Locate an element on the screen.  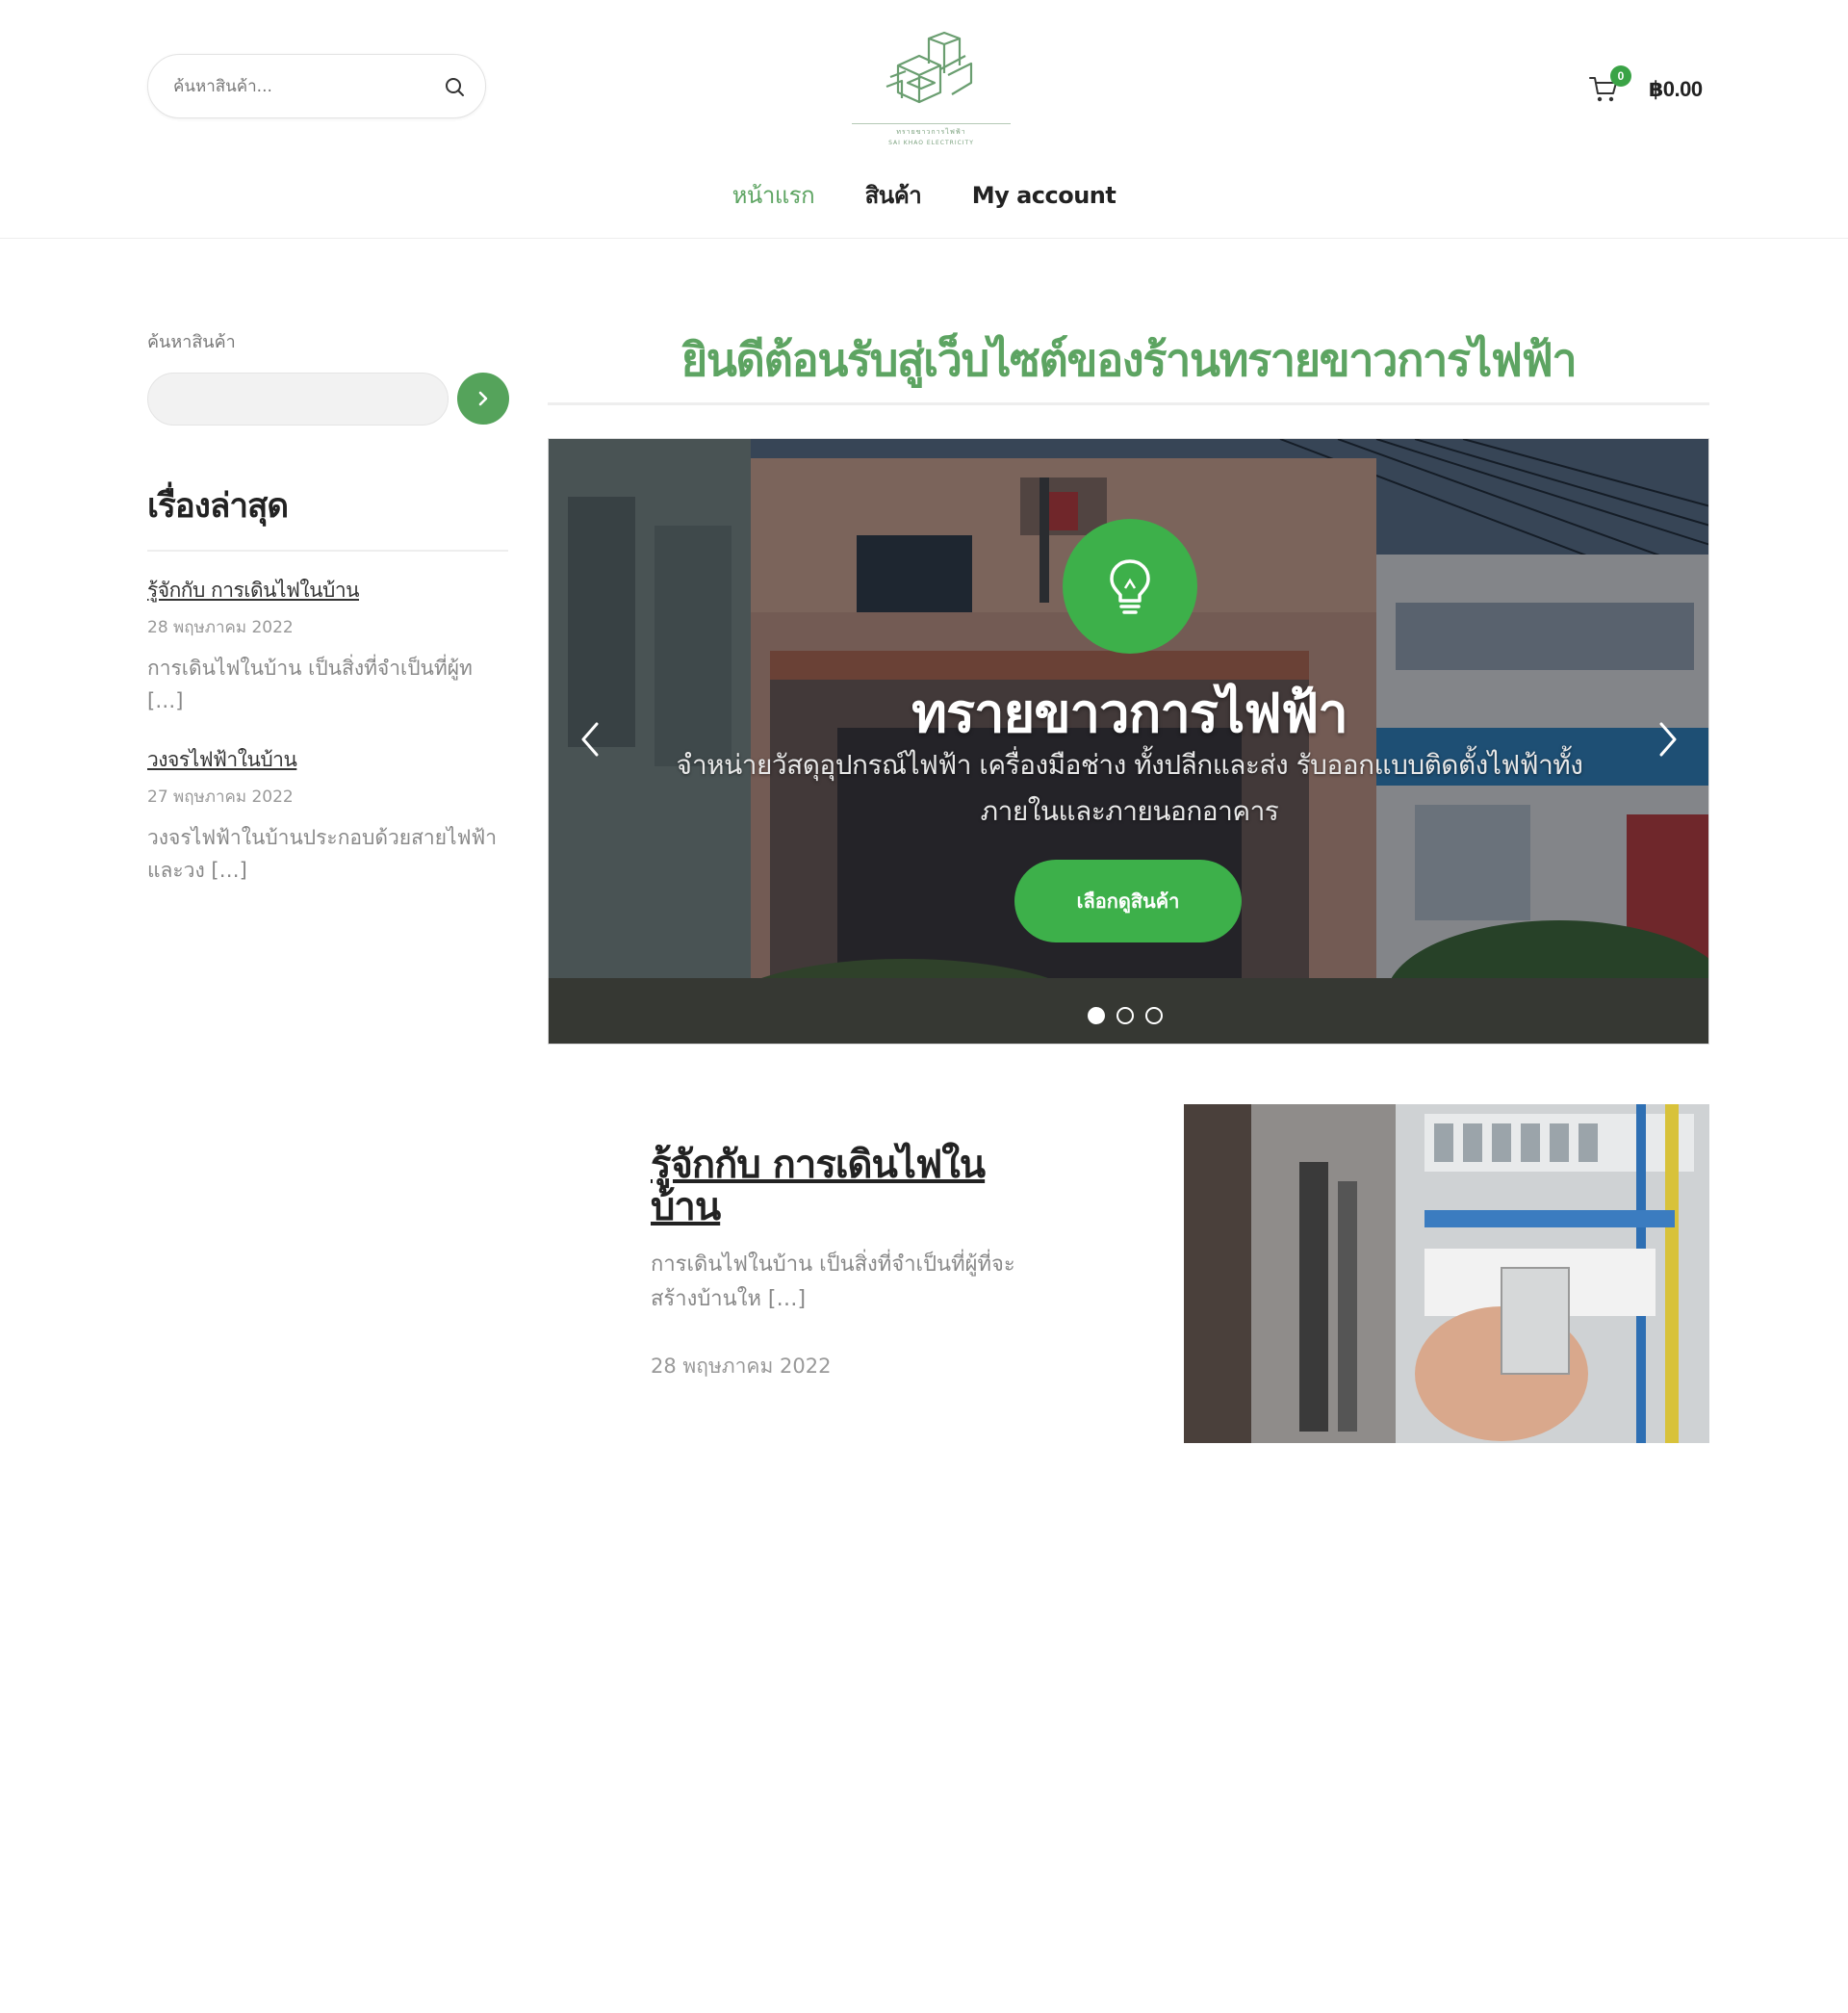
logo-mark-icon is located at coordinates (929, 67).